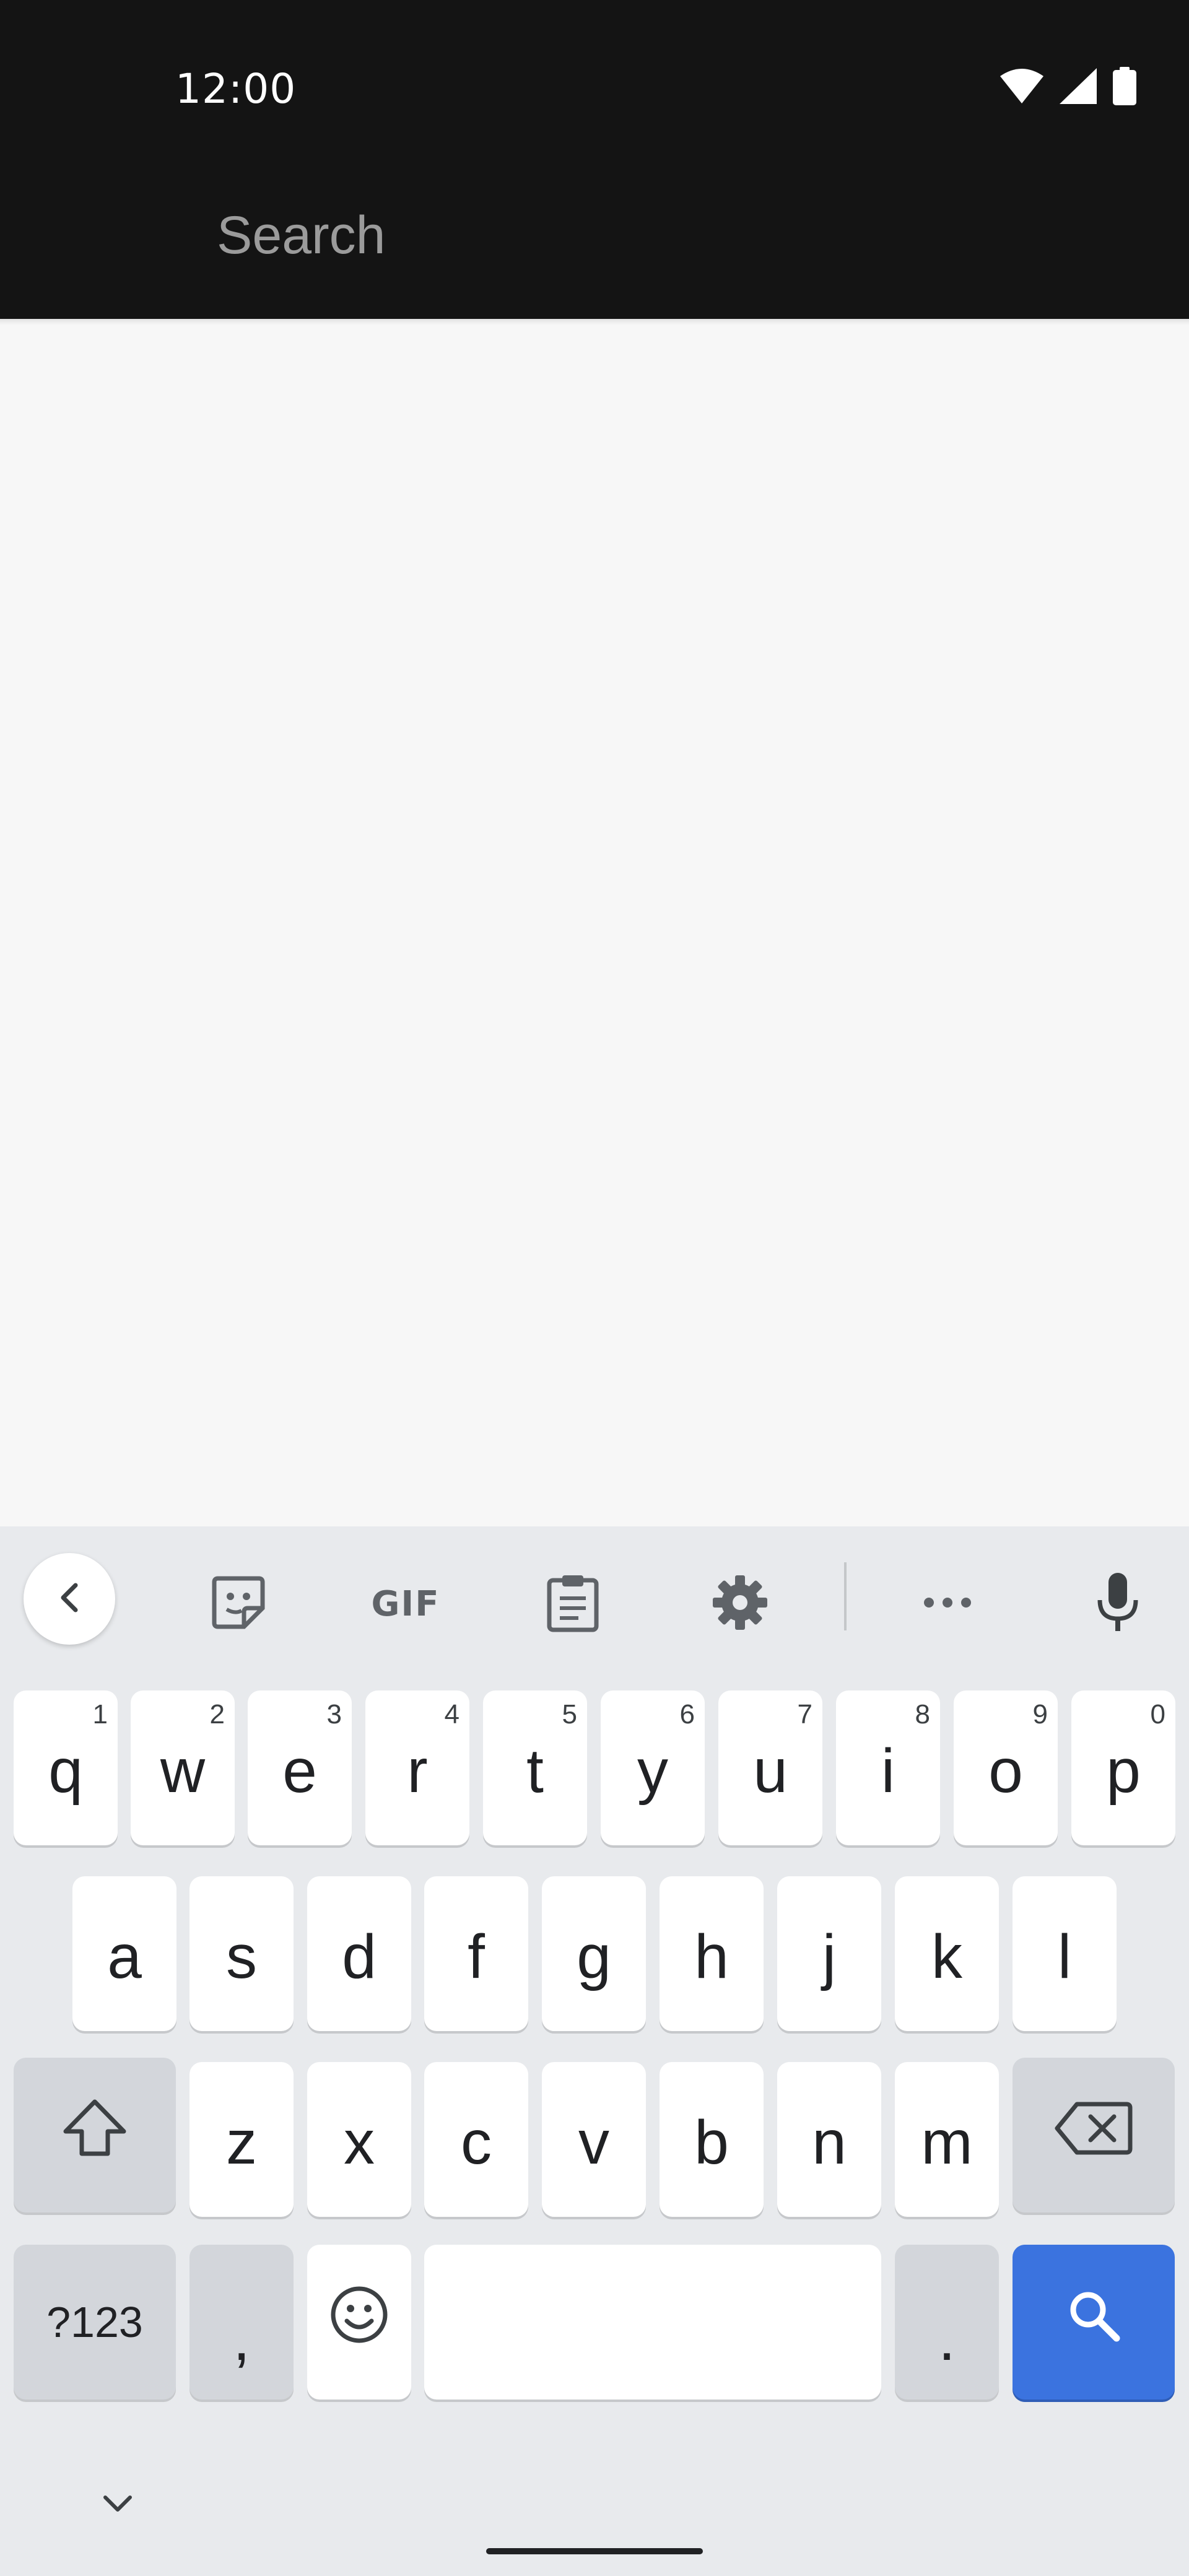 The image size is (1189, 2576). Describe the element at coordinates (417, 1767) in the screenshot. I see `key-r: 4r` at that location.